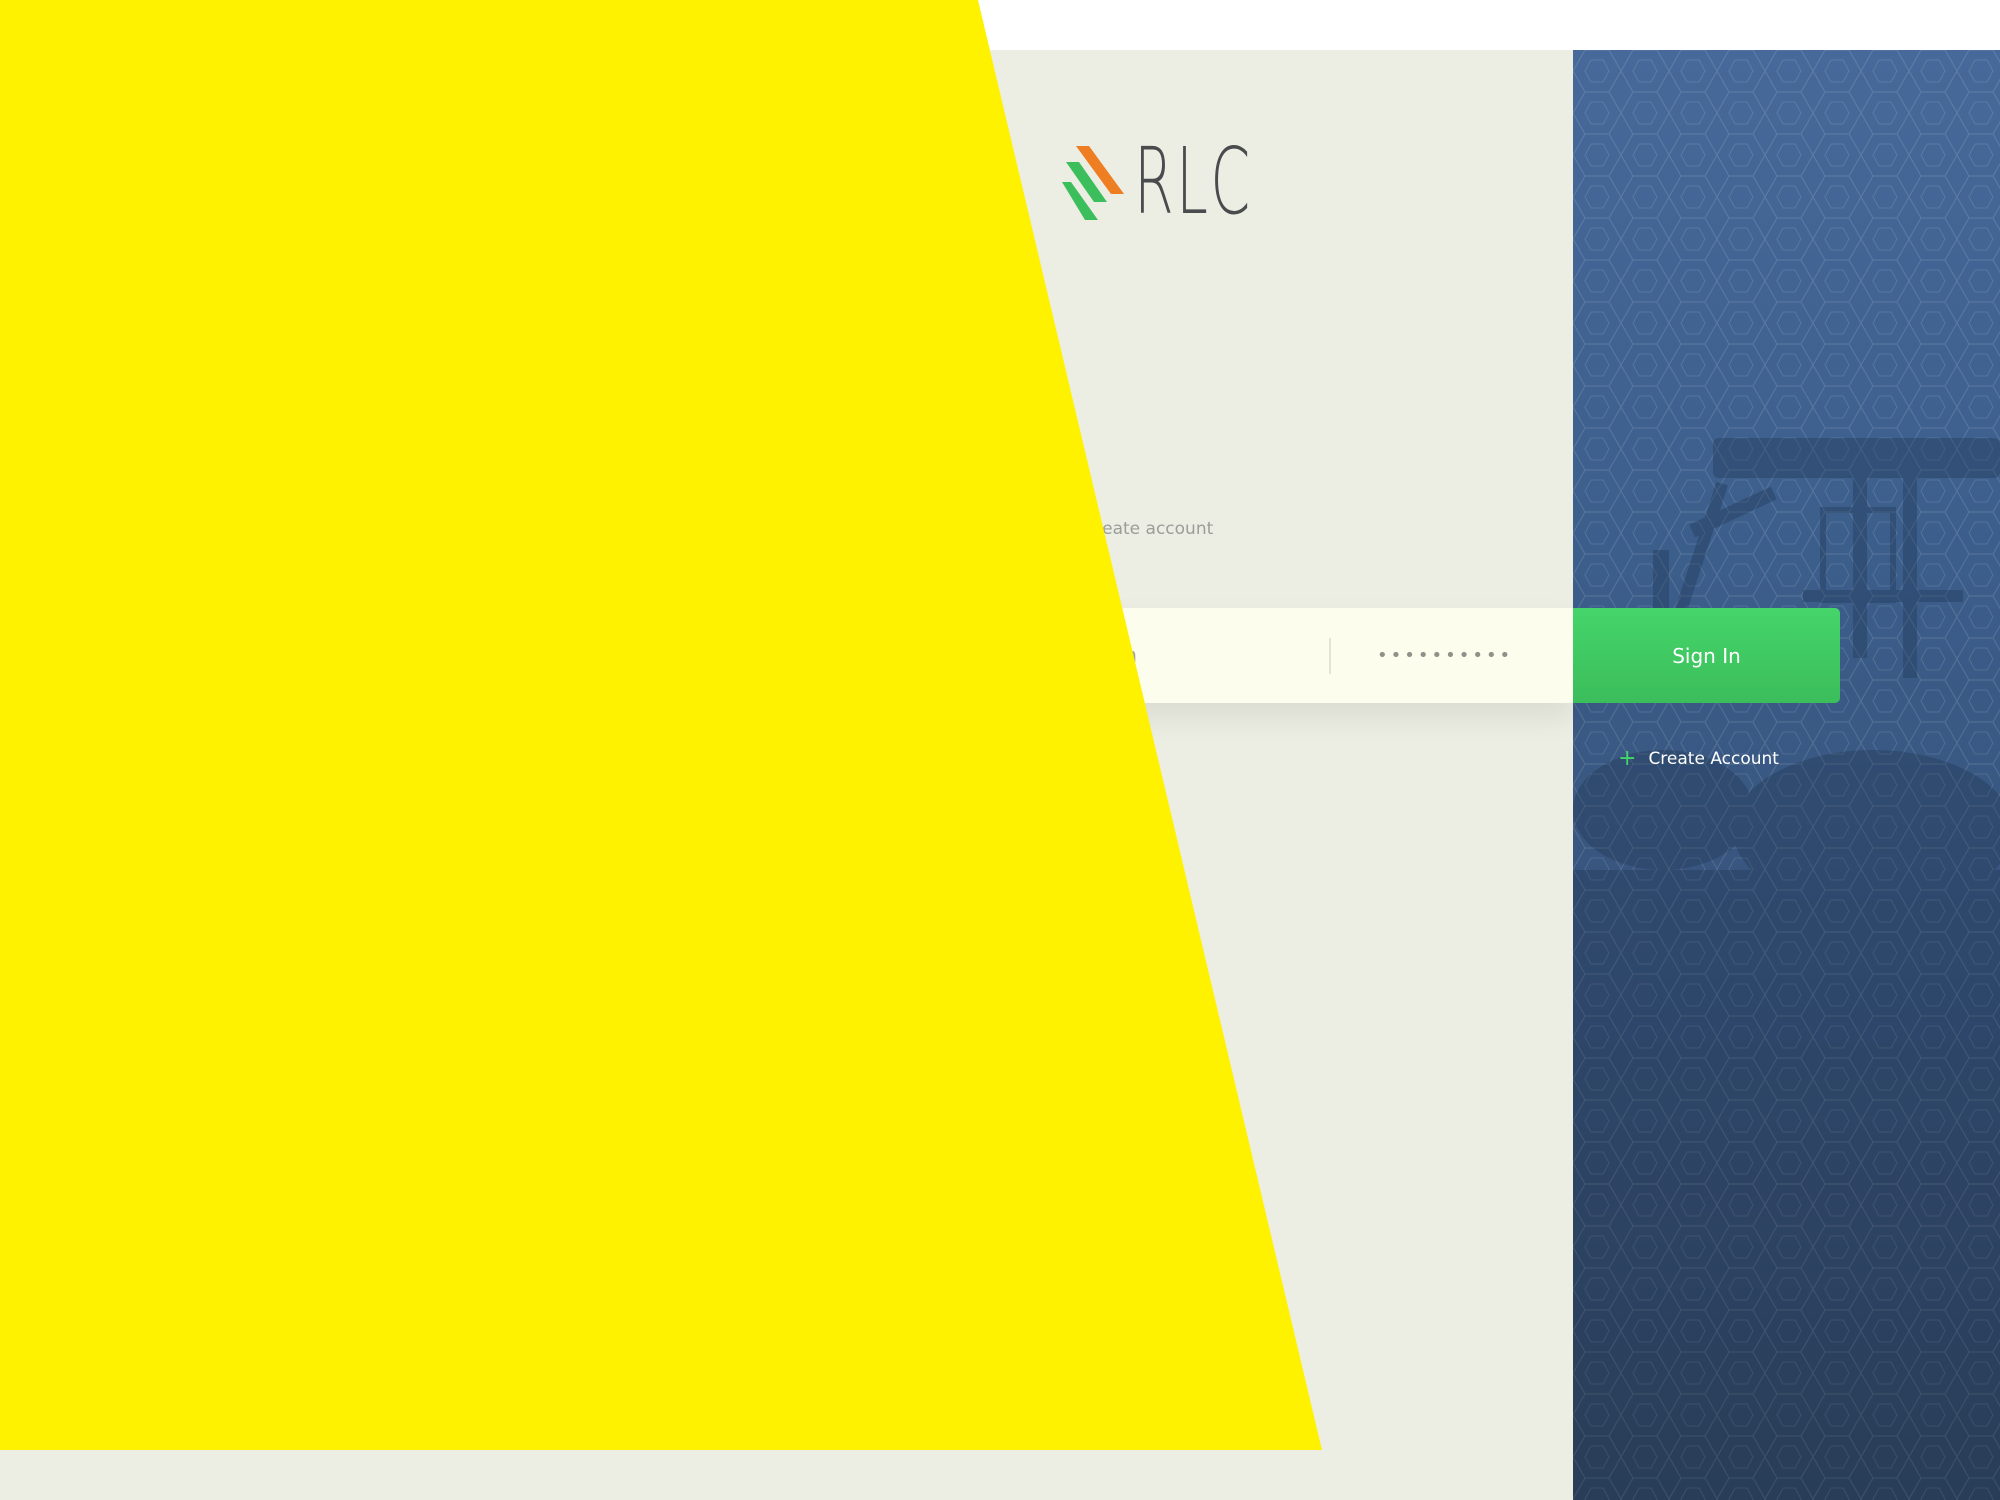  I want to click on logo-wordmark: RLC, so click(1193, 181).